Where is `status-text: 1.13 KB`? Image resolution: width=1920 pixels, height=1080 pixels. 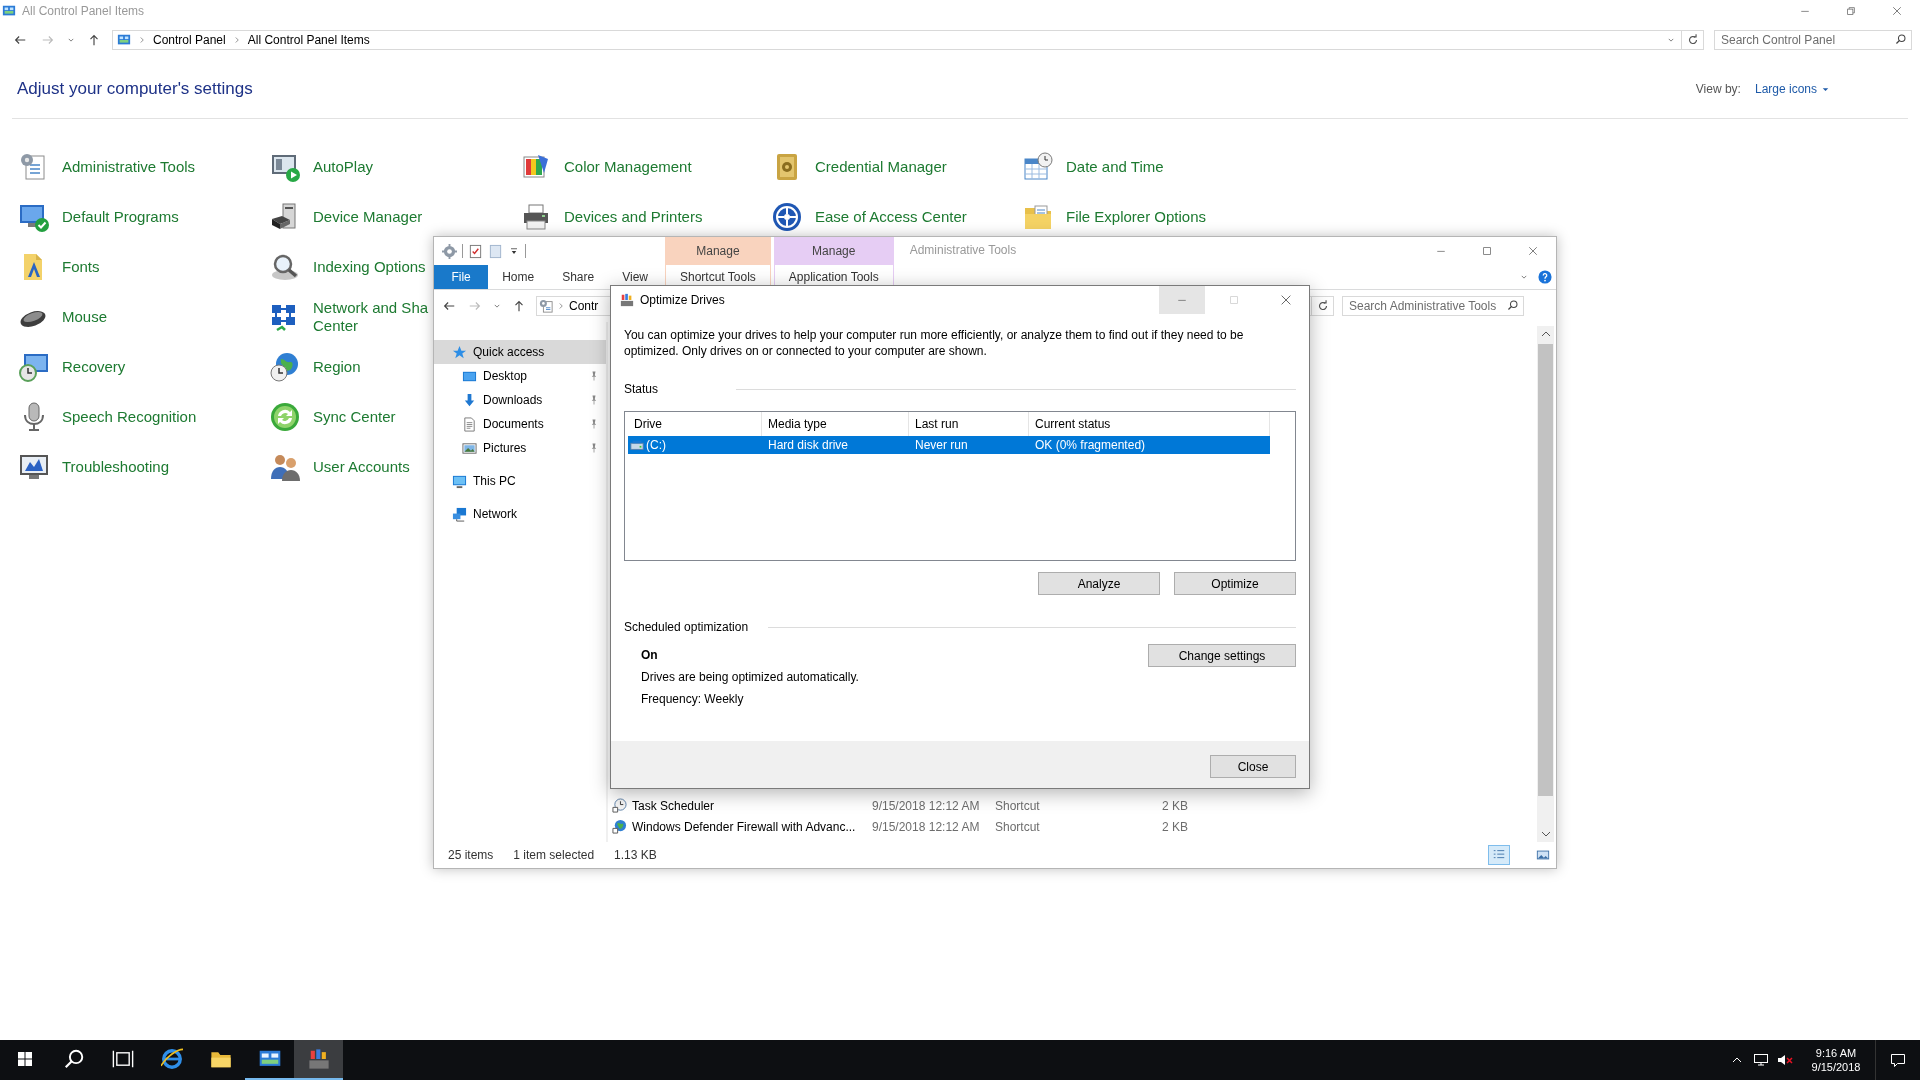 status-text: 1.13 KB is located at coordinates (635, 855).